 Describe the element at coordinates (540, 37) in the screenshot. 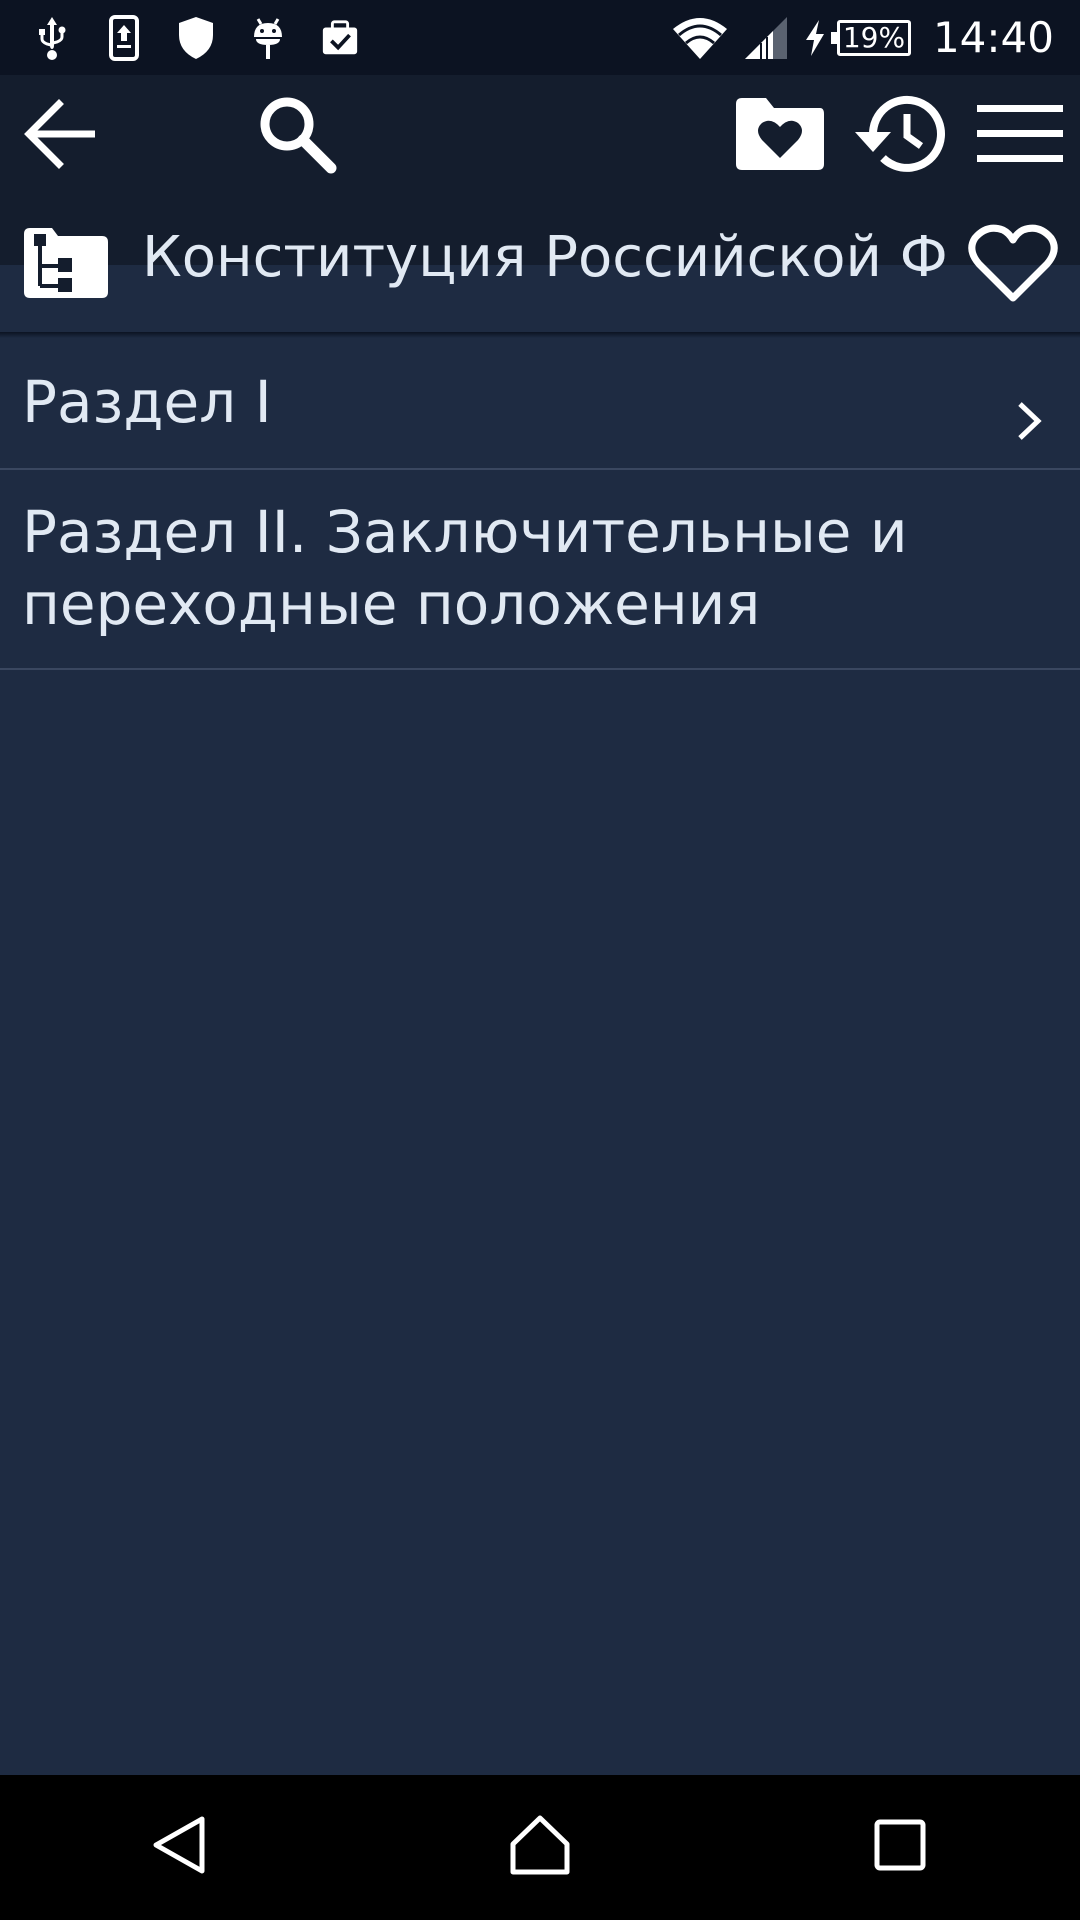

I see `status-bar: 19% 14:40` at that location.